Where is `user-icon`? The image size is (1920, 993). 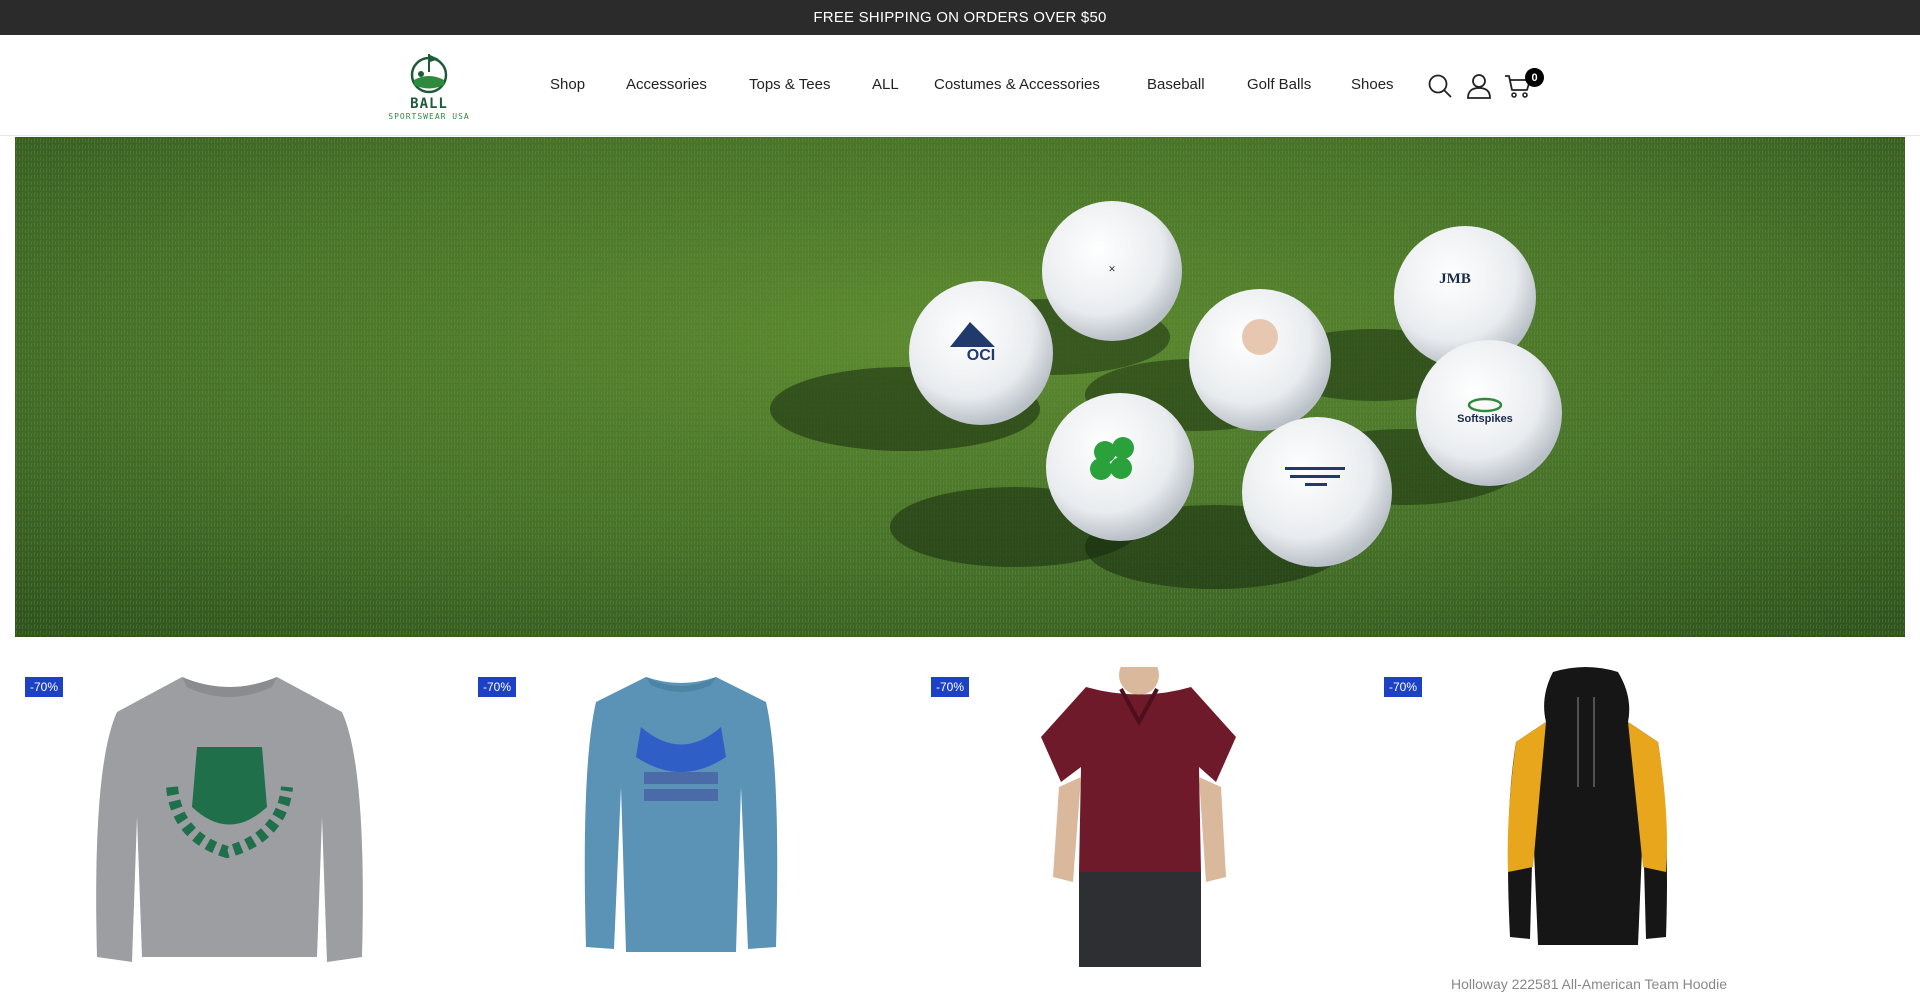
user-icon is located at coordinates (1479, 86).